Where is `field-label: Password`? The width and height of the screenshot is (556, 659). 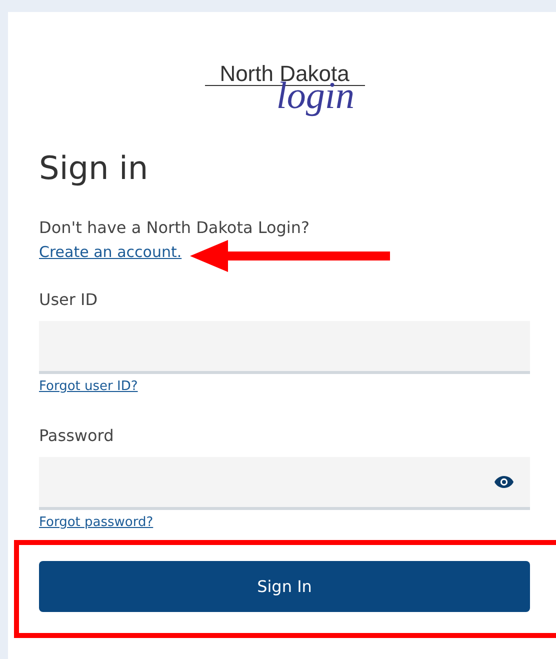 field-label: Password is located at coordinates (76, 436).